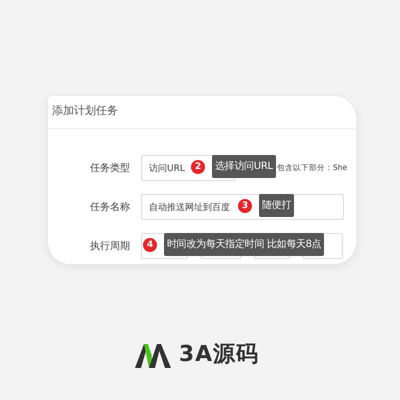  What do you see at coordinates (244, 166) in the screenshot?
I see `tooltip: 选择访问URL` at bounding box center [244, 166].